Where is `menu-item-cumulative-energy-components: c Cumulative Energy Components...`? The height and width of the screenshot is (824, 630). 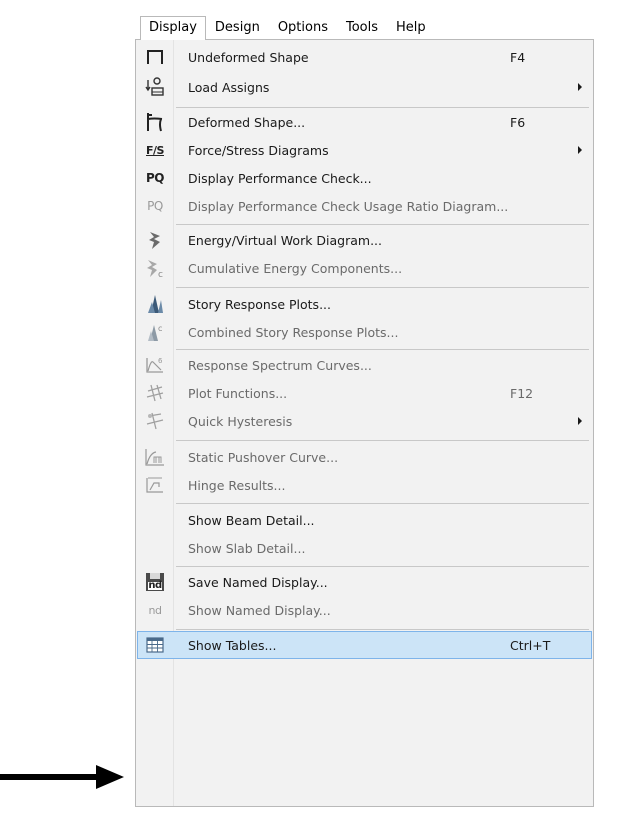
menu-item-cumulative-energy-components: c Cumulative Energy Components... is located at coordinates (364, 268).